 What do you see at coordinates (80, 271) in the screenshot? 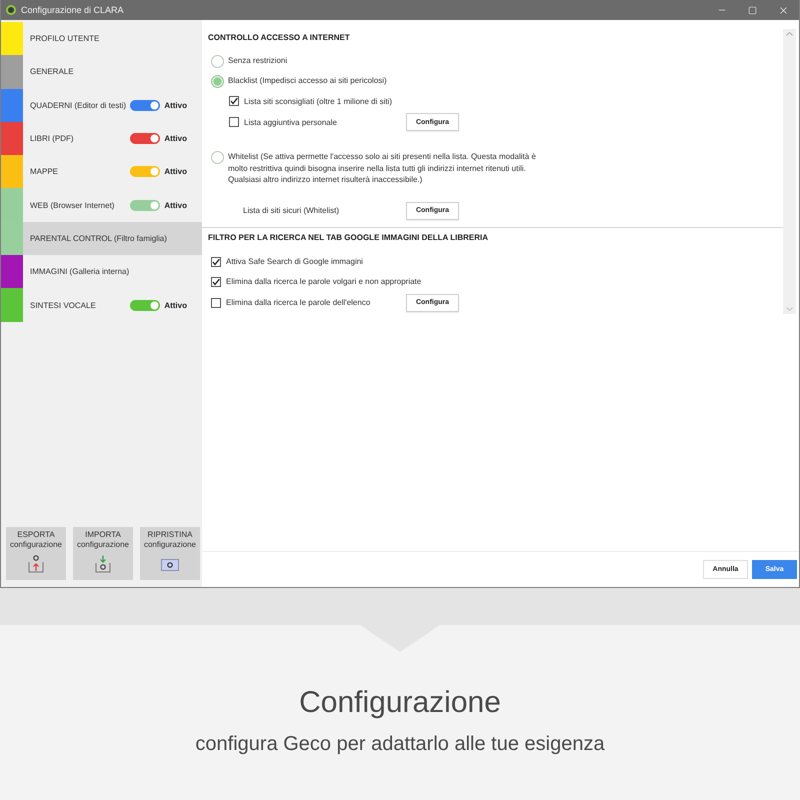
I see `item-label: IMMAGINI (Galleria interna)` at bounding box center [80, 271].